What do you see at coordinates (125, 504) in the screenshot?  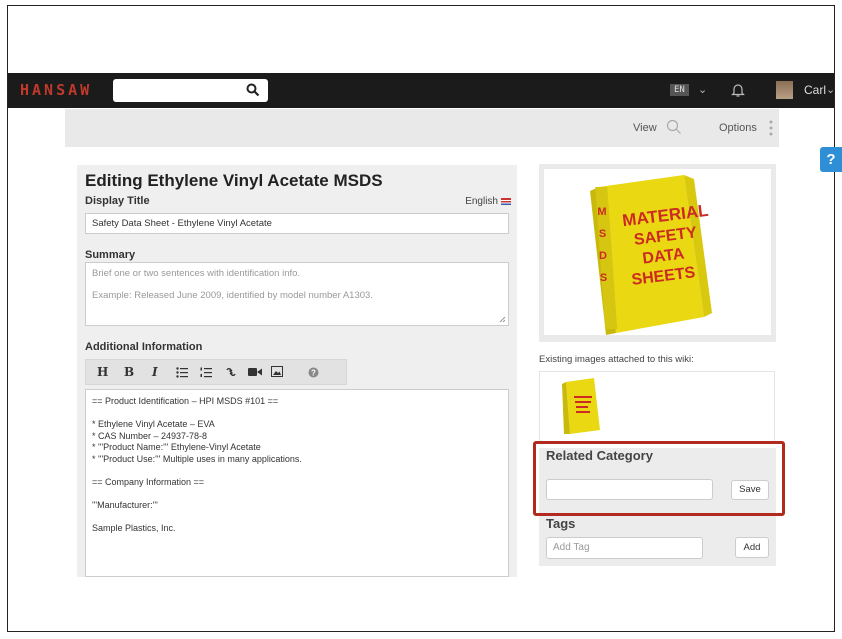 I see `content-line: '''Manufacturer:'''` at bounding box center [125, 504].